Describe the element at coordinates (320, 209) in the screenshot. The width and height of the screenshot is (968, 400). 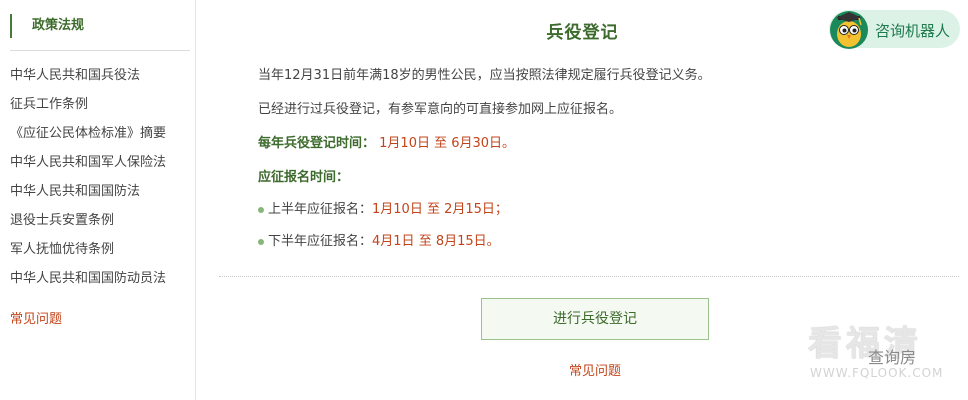
I see `first-half-label: 上半年应征报名：` at that location.